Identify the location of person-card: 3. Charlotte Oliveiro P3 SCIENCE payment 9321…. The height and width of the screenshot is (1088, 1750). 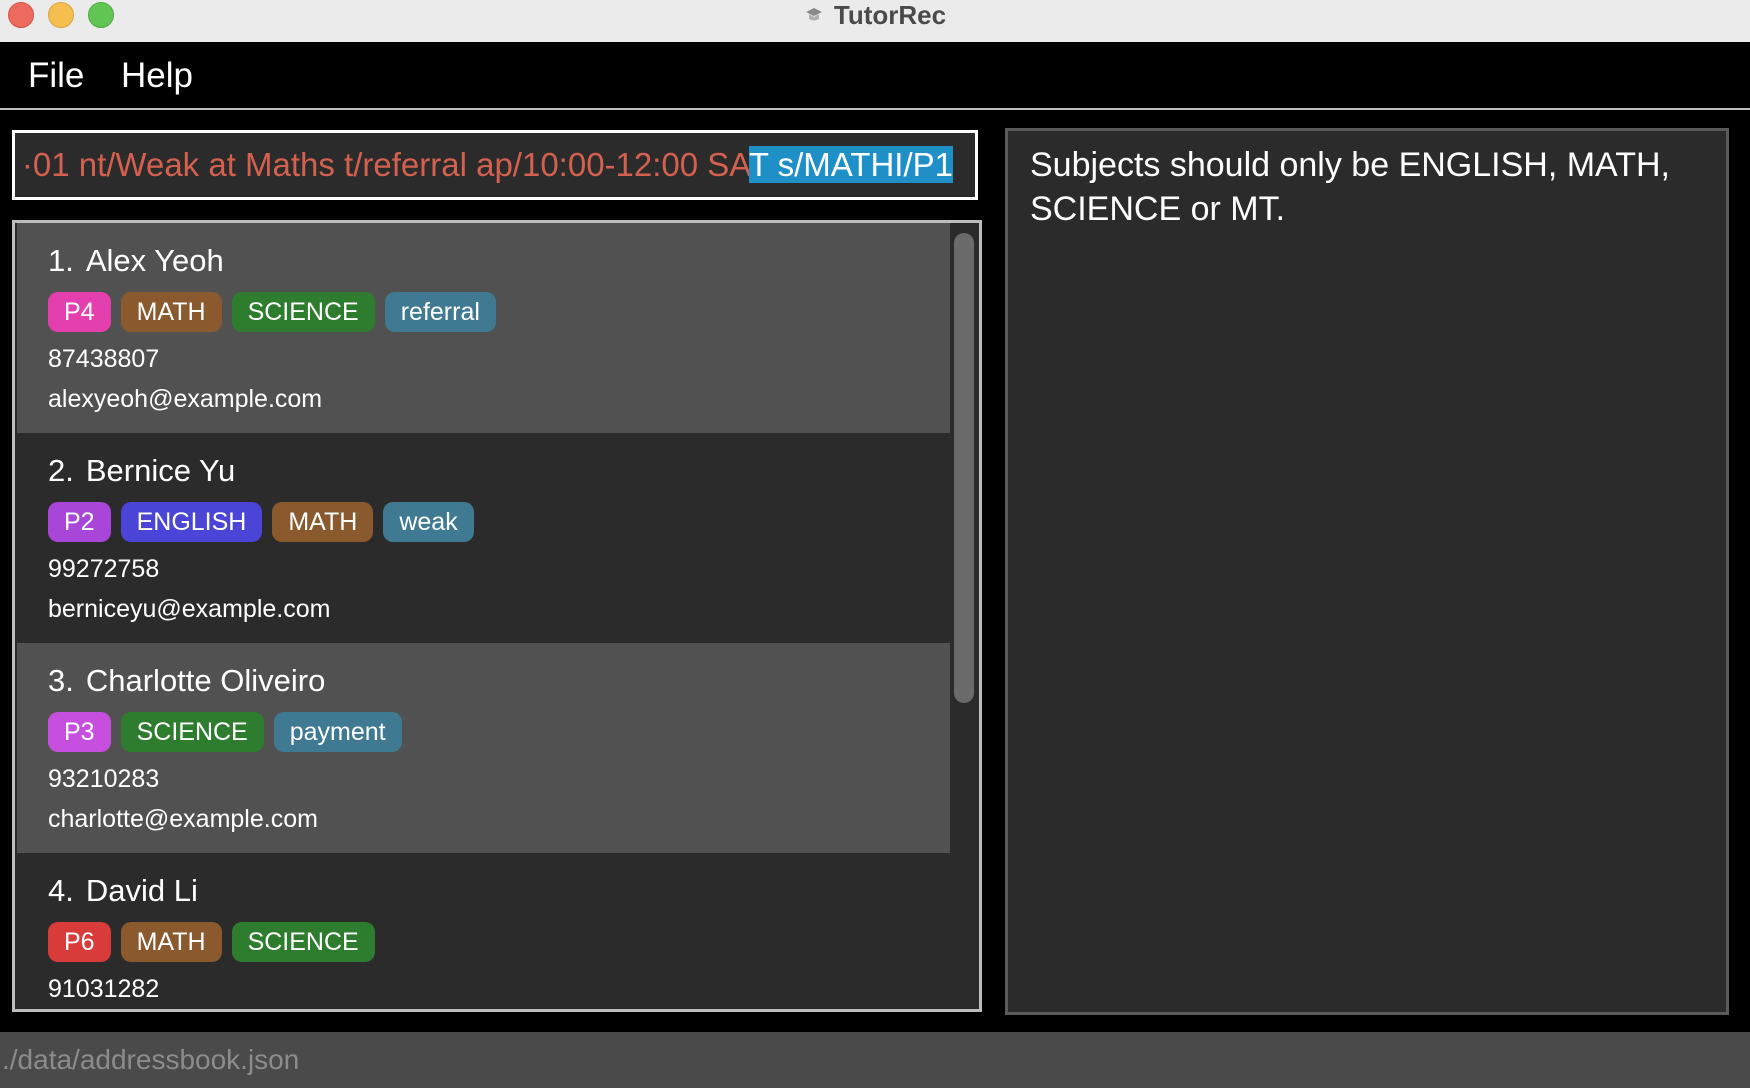
(483, 748).